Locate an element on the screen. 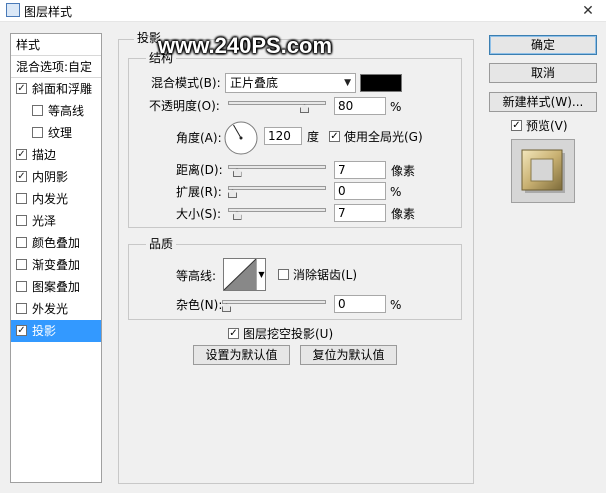 Image resolution: width=606 pixels, height=493 pixels. angle-unit: 度 is located at coordinates (313, 137).